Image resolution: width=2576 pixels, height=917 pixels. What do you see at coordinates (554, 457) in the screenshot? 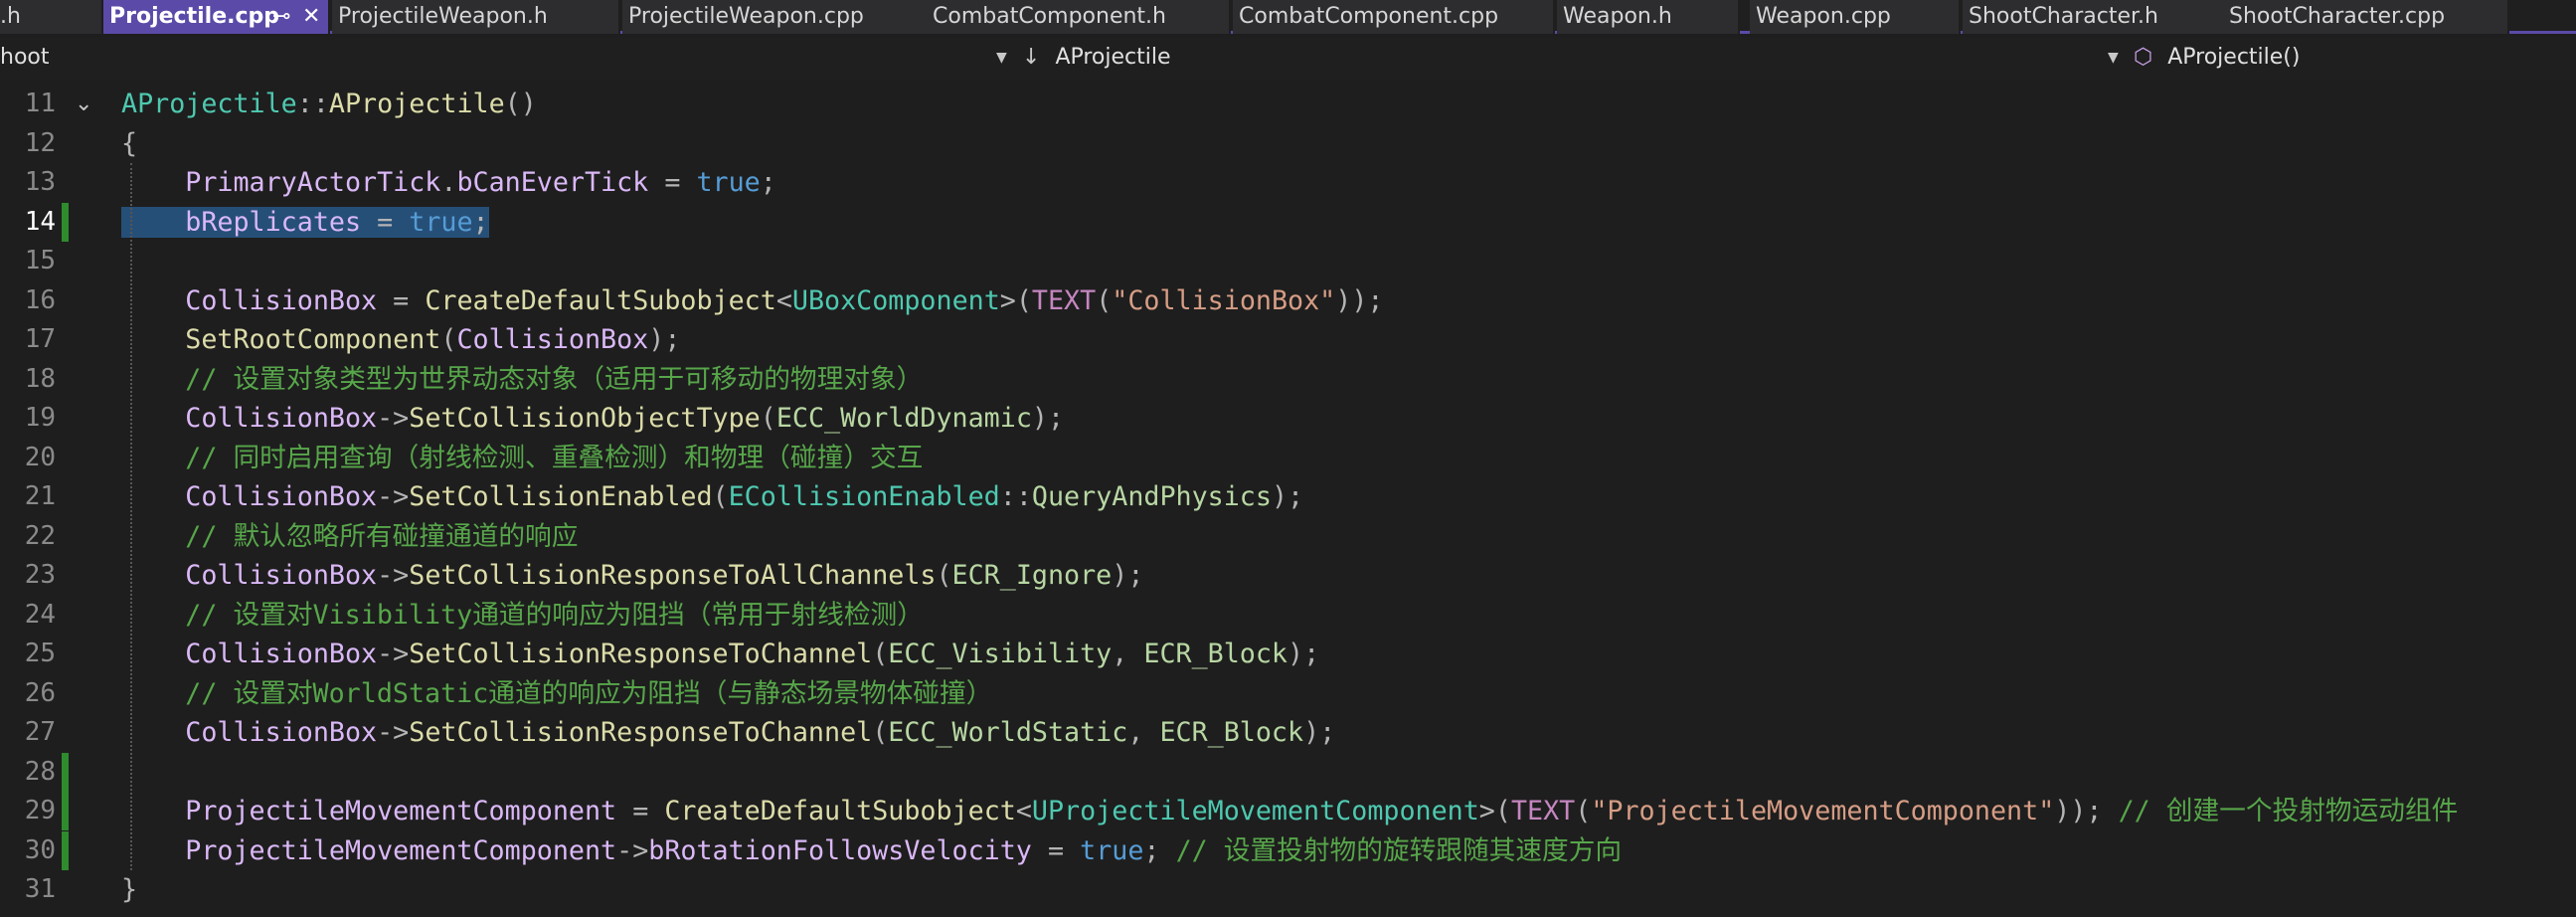
I see `code-text: // 同时启用查询（射线检测、重叠检测）和物理（碰撞）交互` at bounding box center [554, 457].